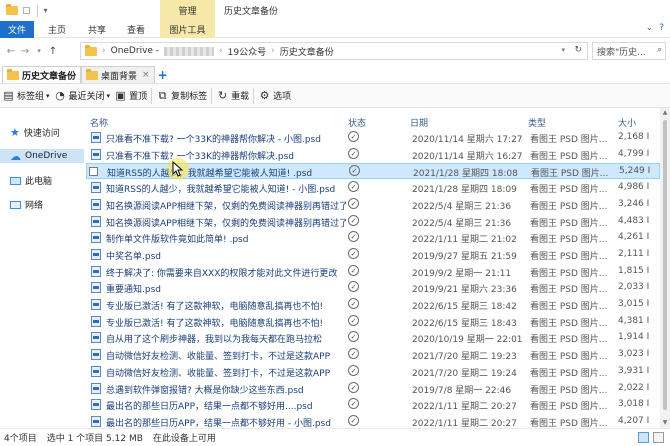 This screenshot has width=670, height=446. I want to click on close-icon: ×, so click(146, 75).